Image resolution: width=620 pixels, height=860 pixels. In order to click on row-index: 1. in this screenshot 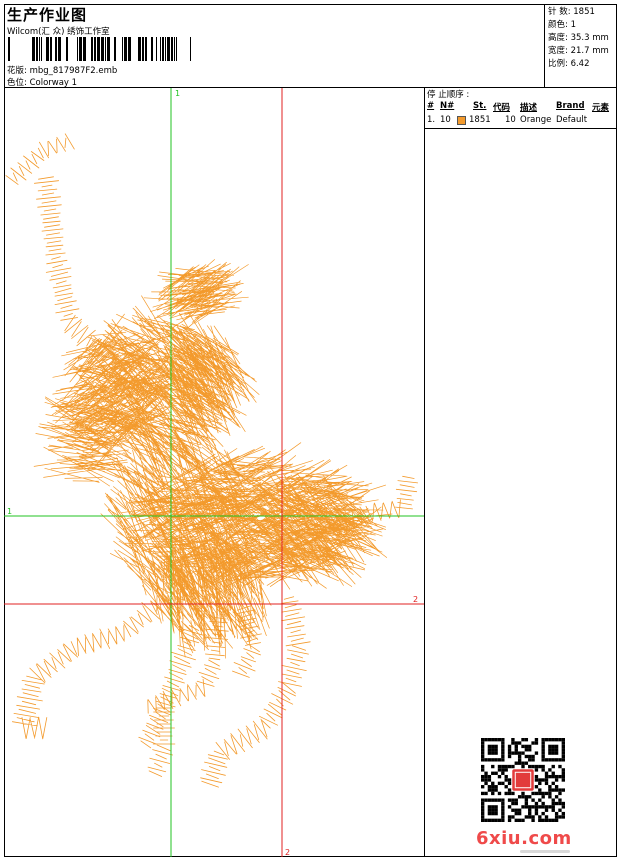, I will do `click(431, 120)`.